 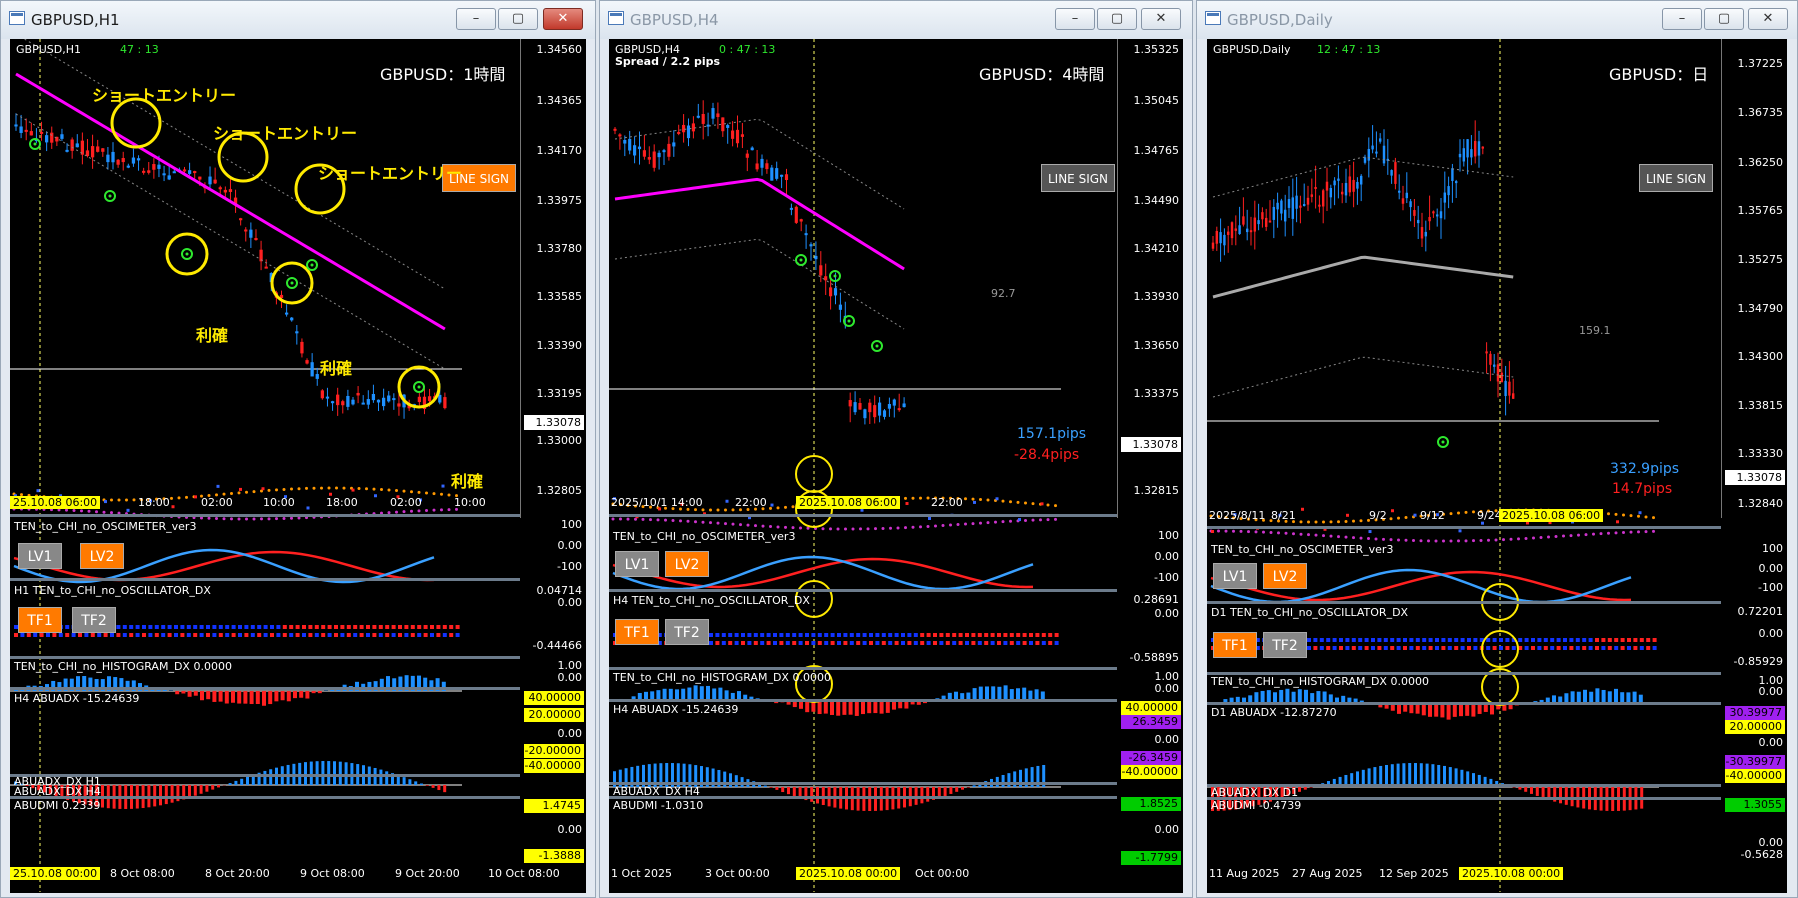 What do you see at coordinates (722, 677) in the screenshot?
I see `histogram-title: TEN_to_CHI_no_HISTOGRAM_DX 0.0000` at bounding box center [722, 677].